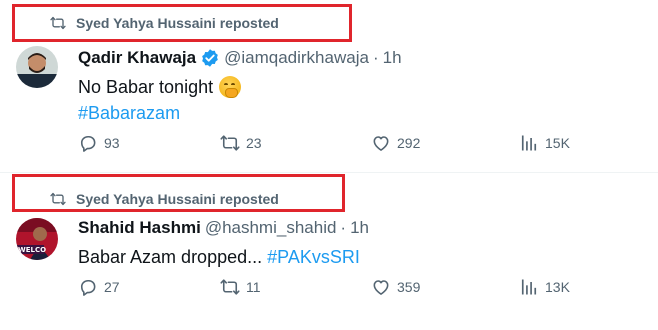  I want to click on avatar: WELCO, so click(37, 239).